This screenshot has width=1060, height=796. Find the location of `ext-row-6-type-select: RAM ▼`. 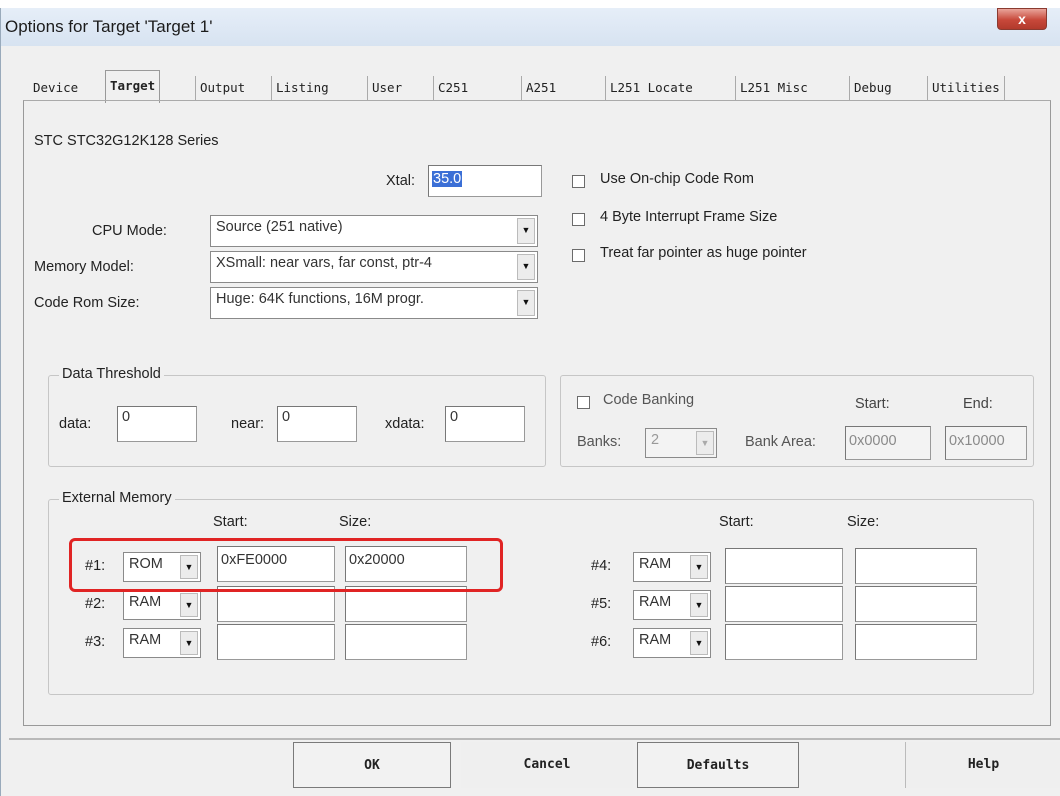

ext-row-6-type-select: RAM ▼ is located at coordinates (672, 643).